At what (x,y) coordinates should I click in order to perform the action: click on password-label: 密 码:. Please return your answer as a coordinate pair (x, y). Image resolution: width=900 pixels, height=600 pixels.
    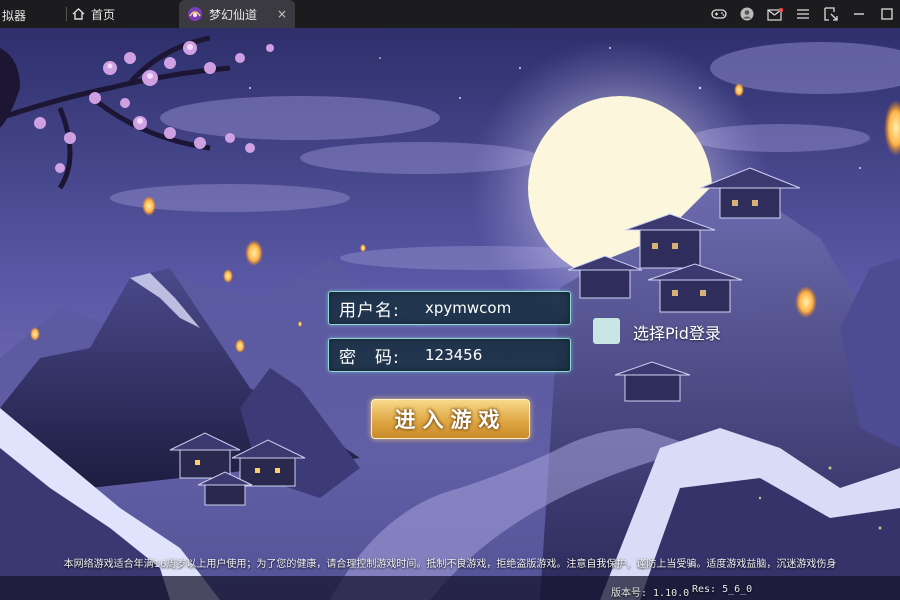
    Looking at the image, I should click on (369, 357).